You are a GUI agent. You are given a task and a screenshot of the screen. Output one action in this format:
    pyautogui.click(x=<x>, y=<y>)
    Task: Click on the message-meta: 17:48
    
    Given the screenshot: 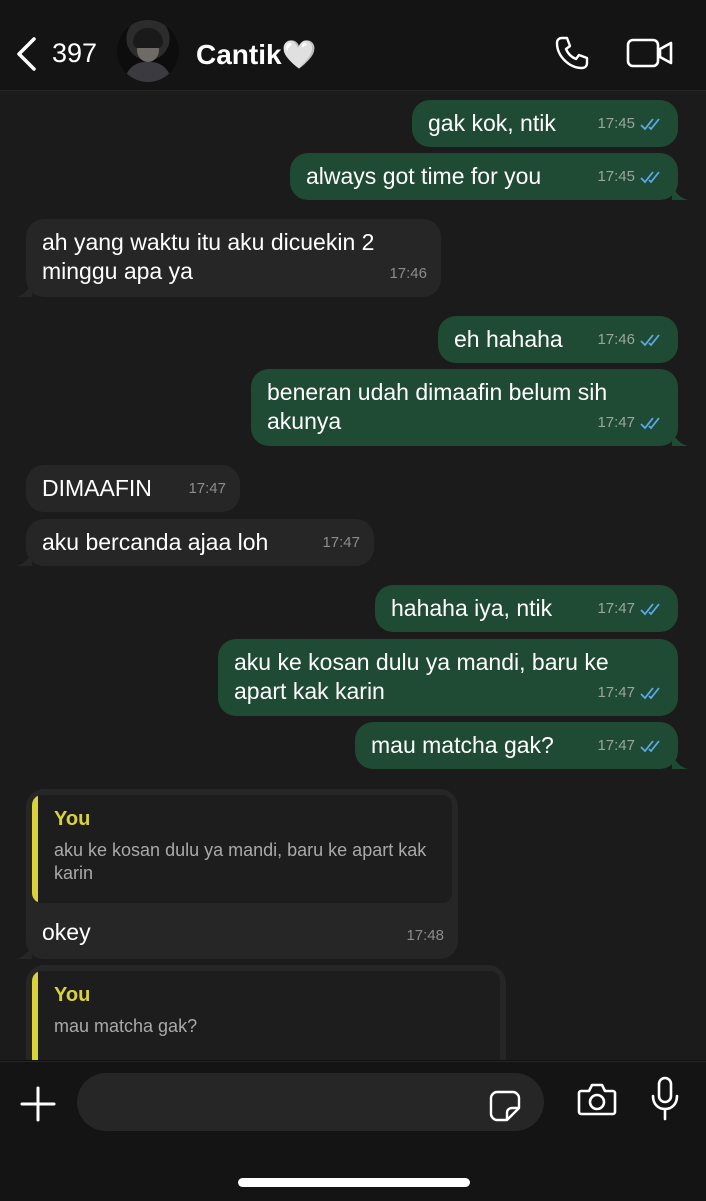 What is the action you would take?
    pyautogui.click(x=425, y=935)
    